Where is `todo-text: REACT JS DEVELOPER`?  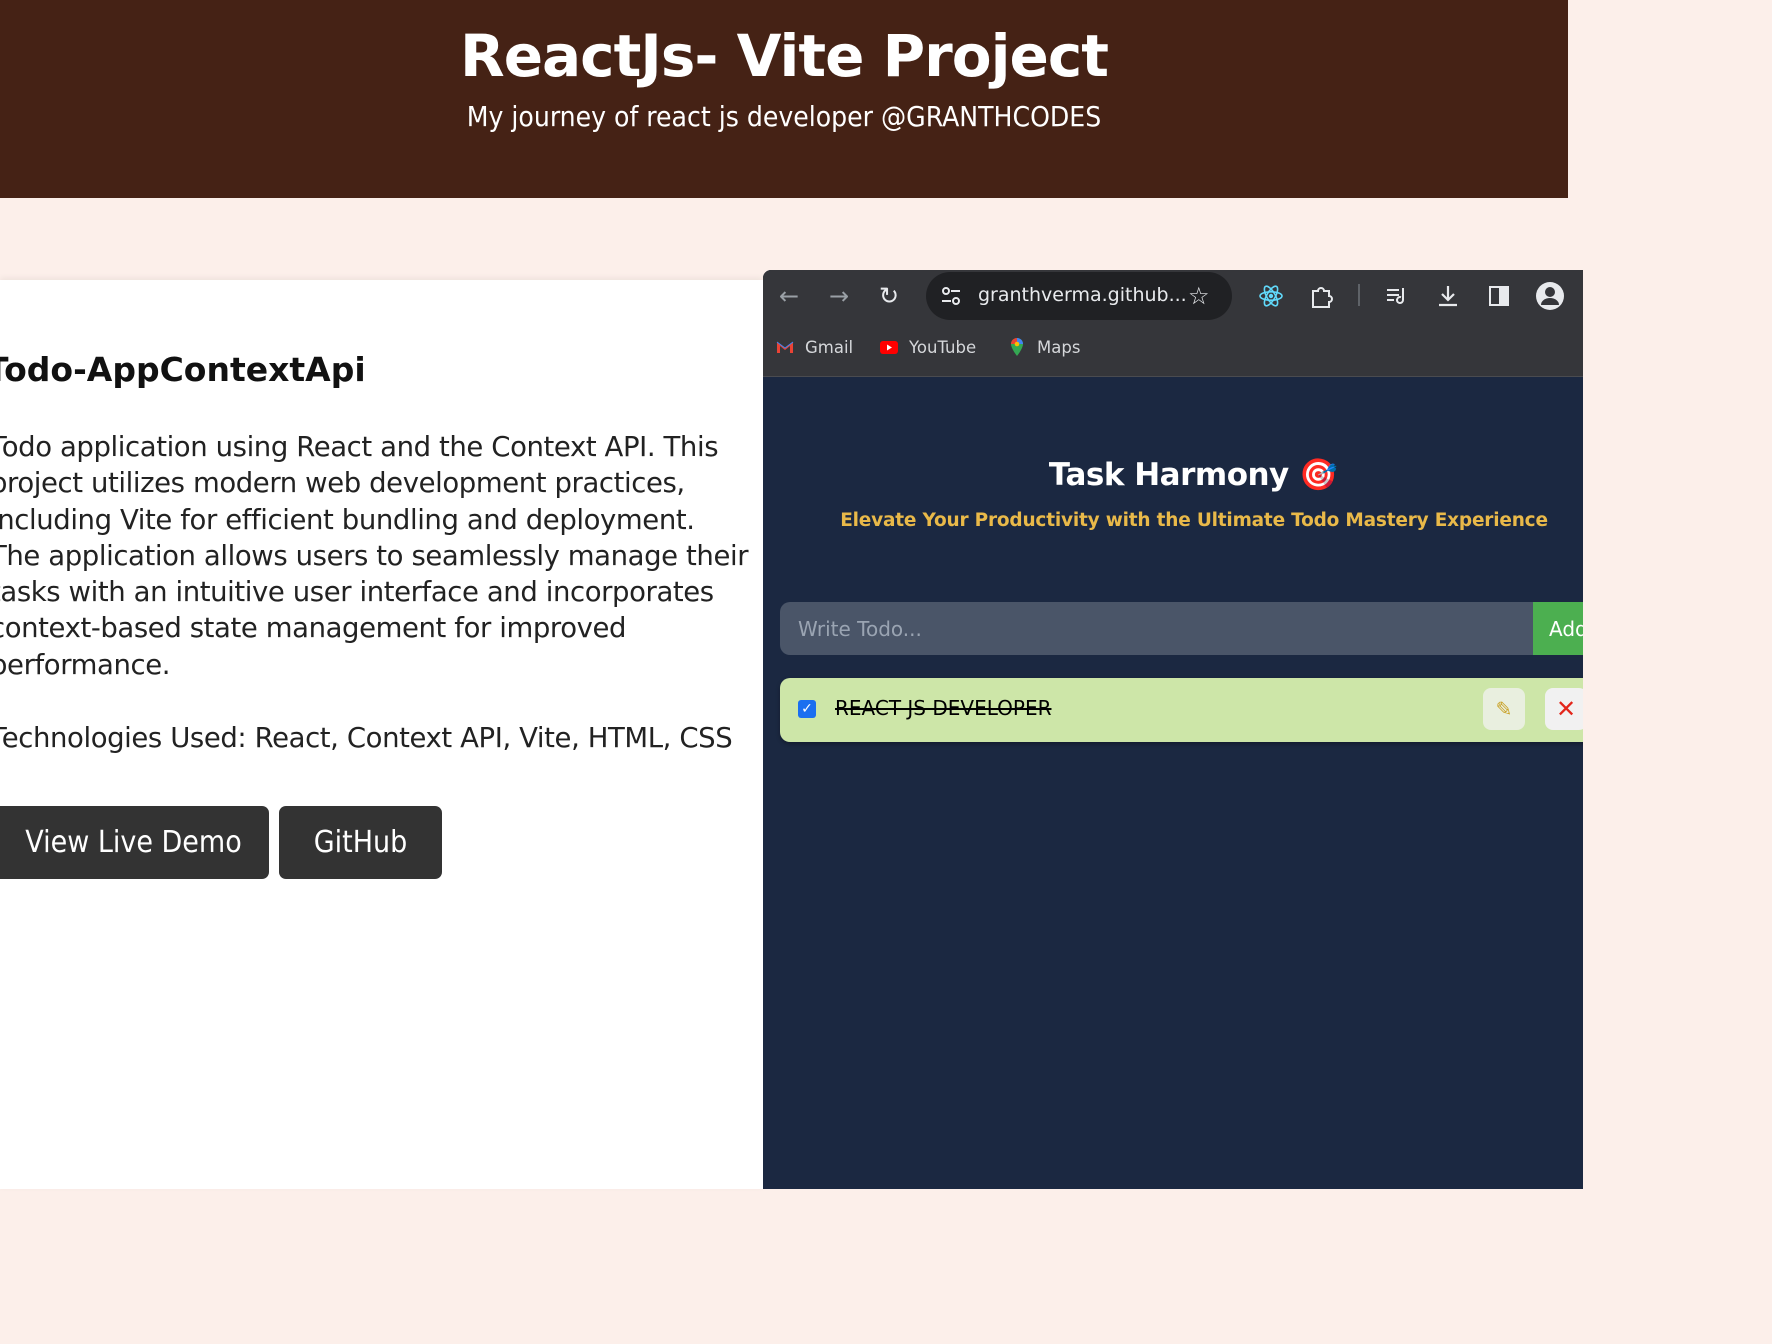 todo-text: REACT JS DEVELOPER is located at coordinates (943, 708).